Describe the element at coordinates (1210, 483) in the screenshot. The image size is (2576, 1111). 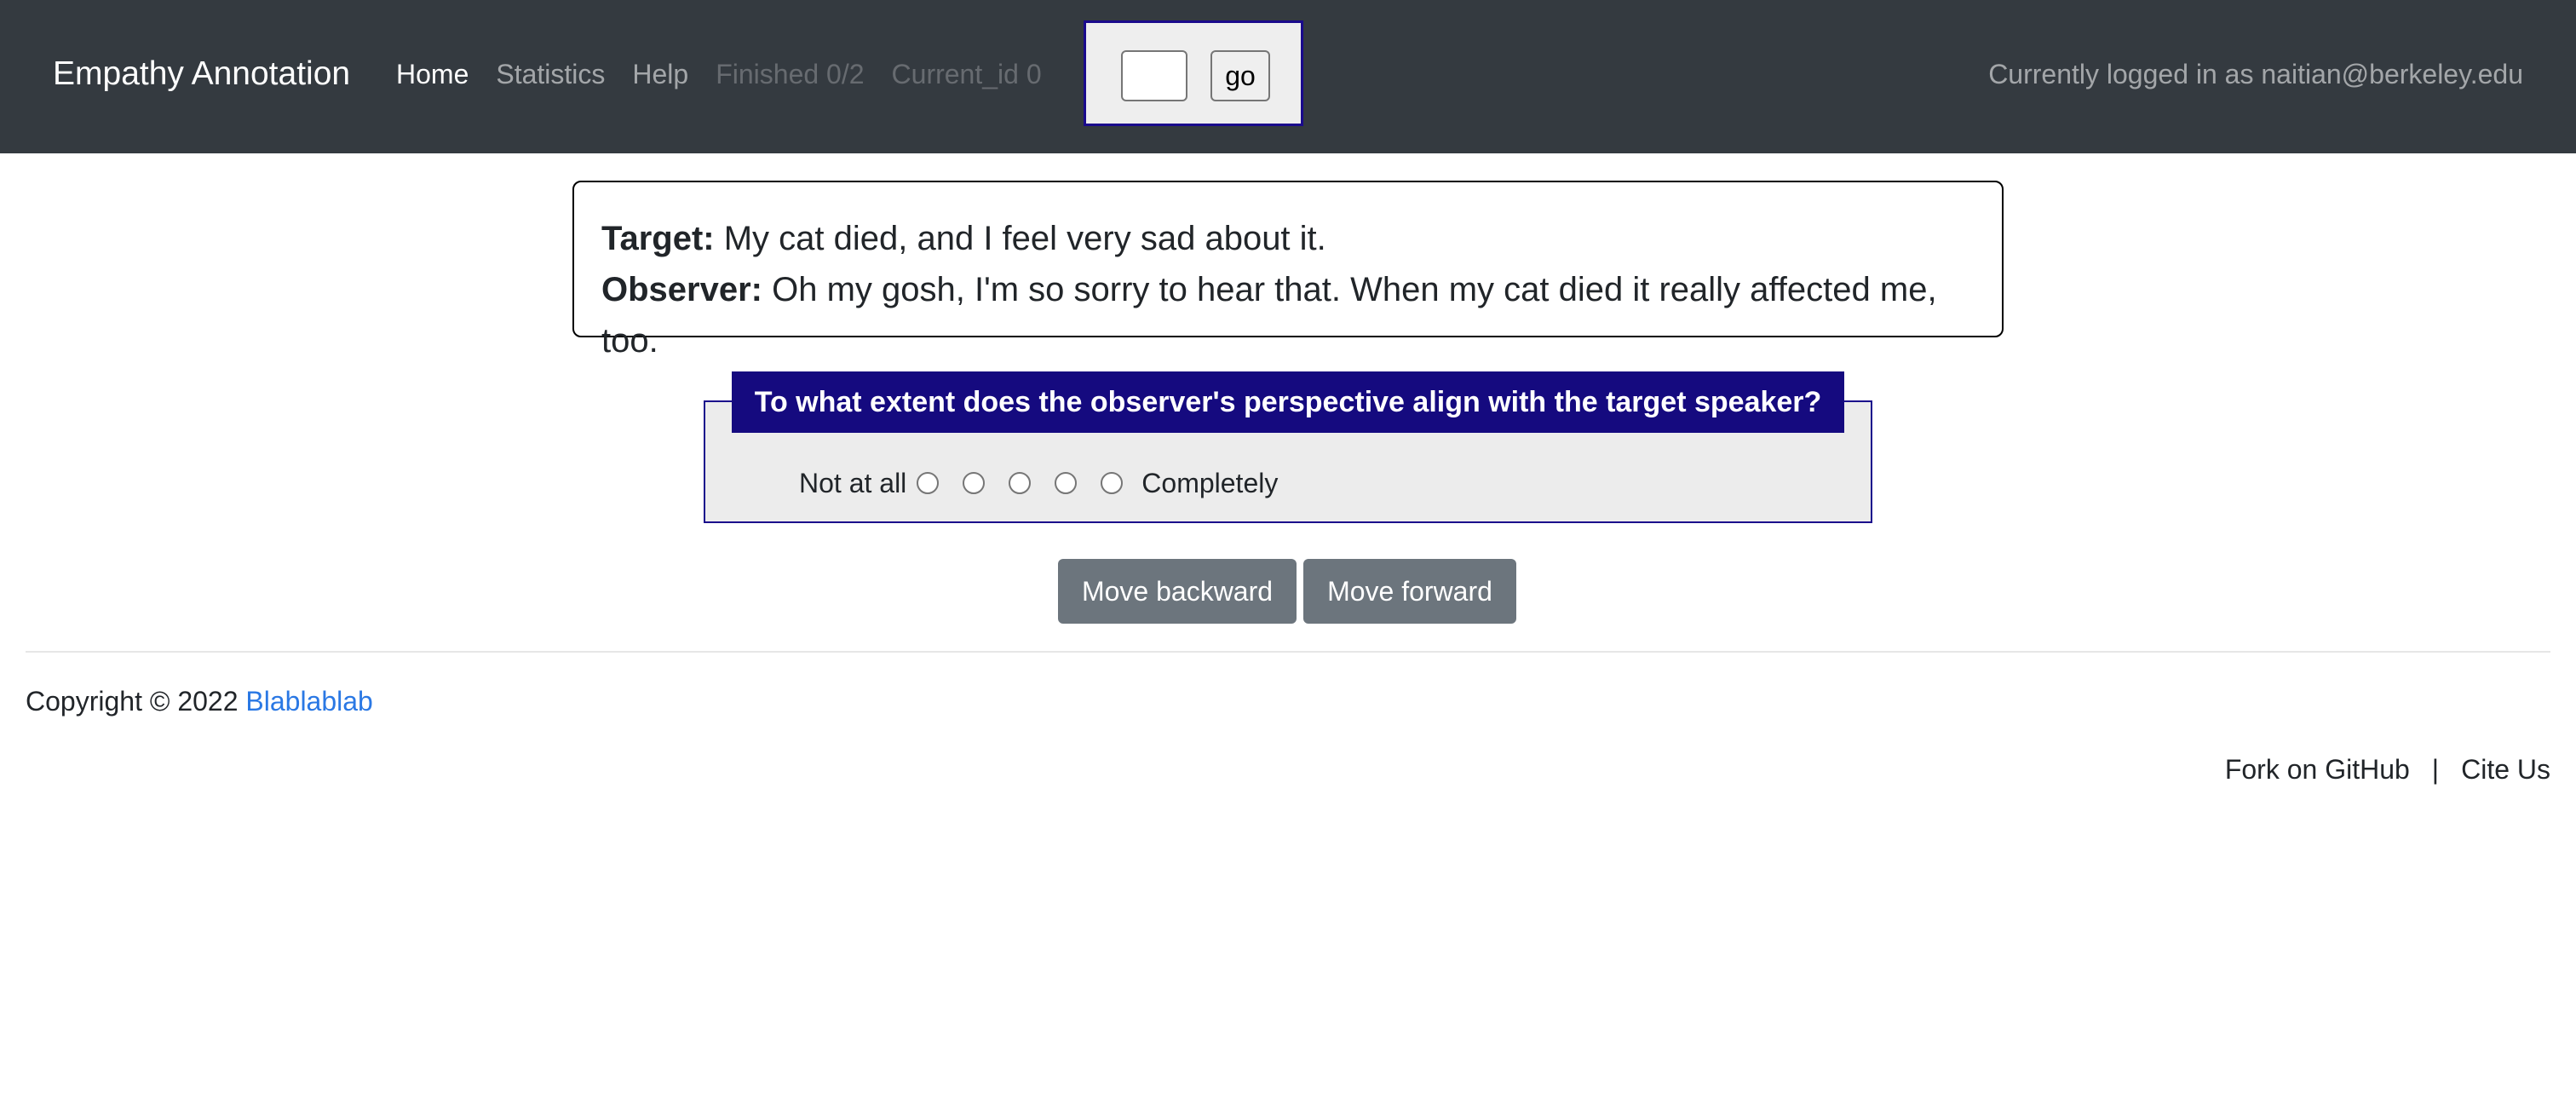
I see `scale-high-label: Completely` at that location.